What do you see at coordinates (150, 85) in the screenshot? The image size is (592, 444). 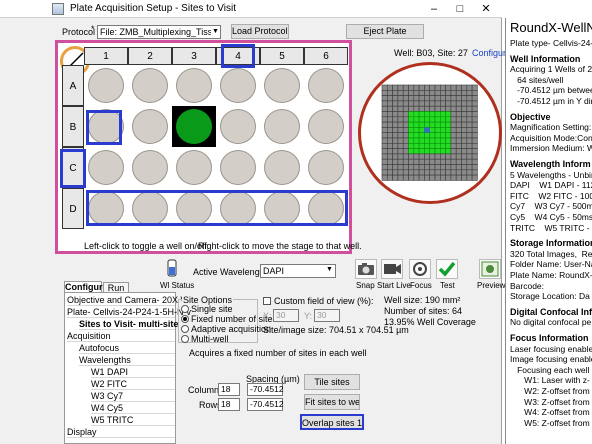 I see `well-A2` at bounding box center [150, 85].